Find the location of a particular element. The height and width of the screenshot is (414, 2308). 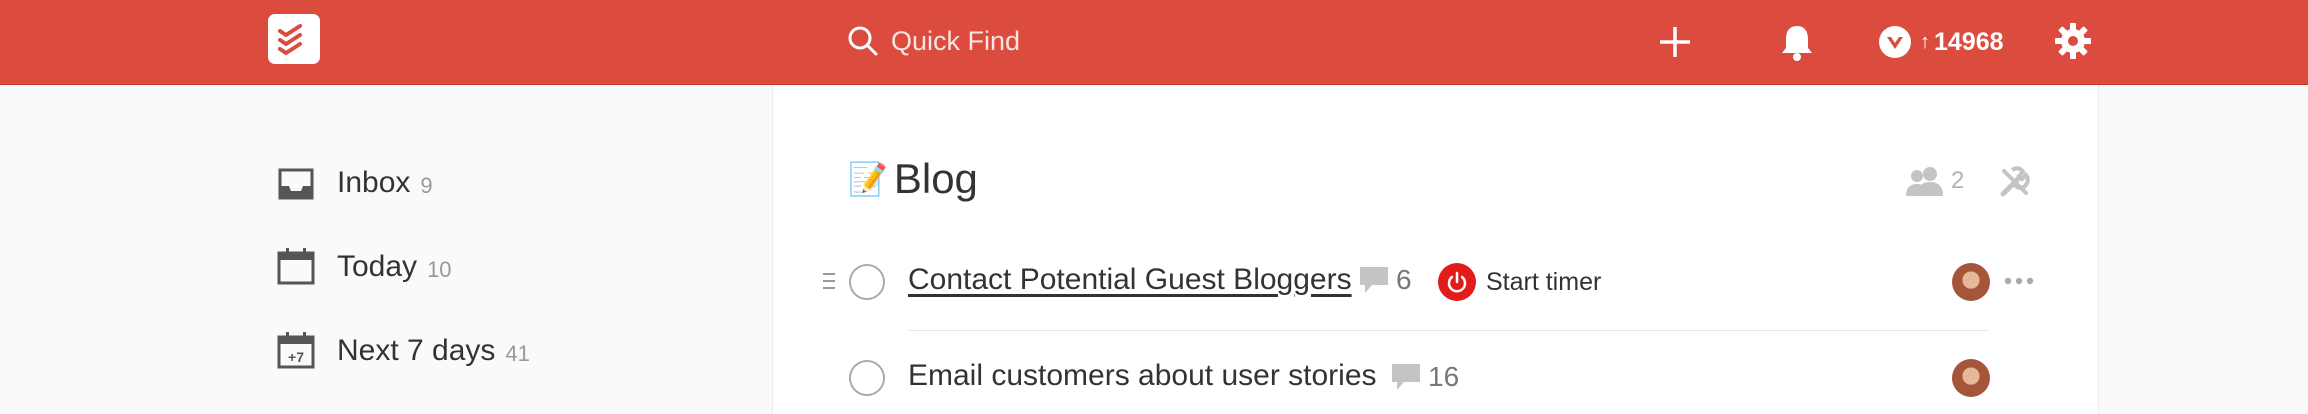

calendar-today-icon is located at coordinates (296, 266).